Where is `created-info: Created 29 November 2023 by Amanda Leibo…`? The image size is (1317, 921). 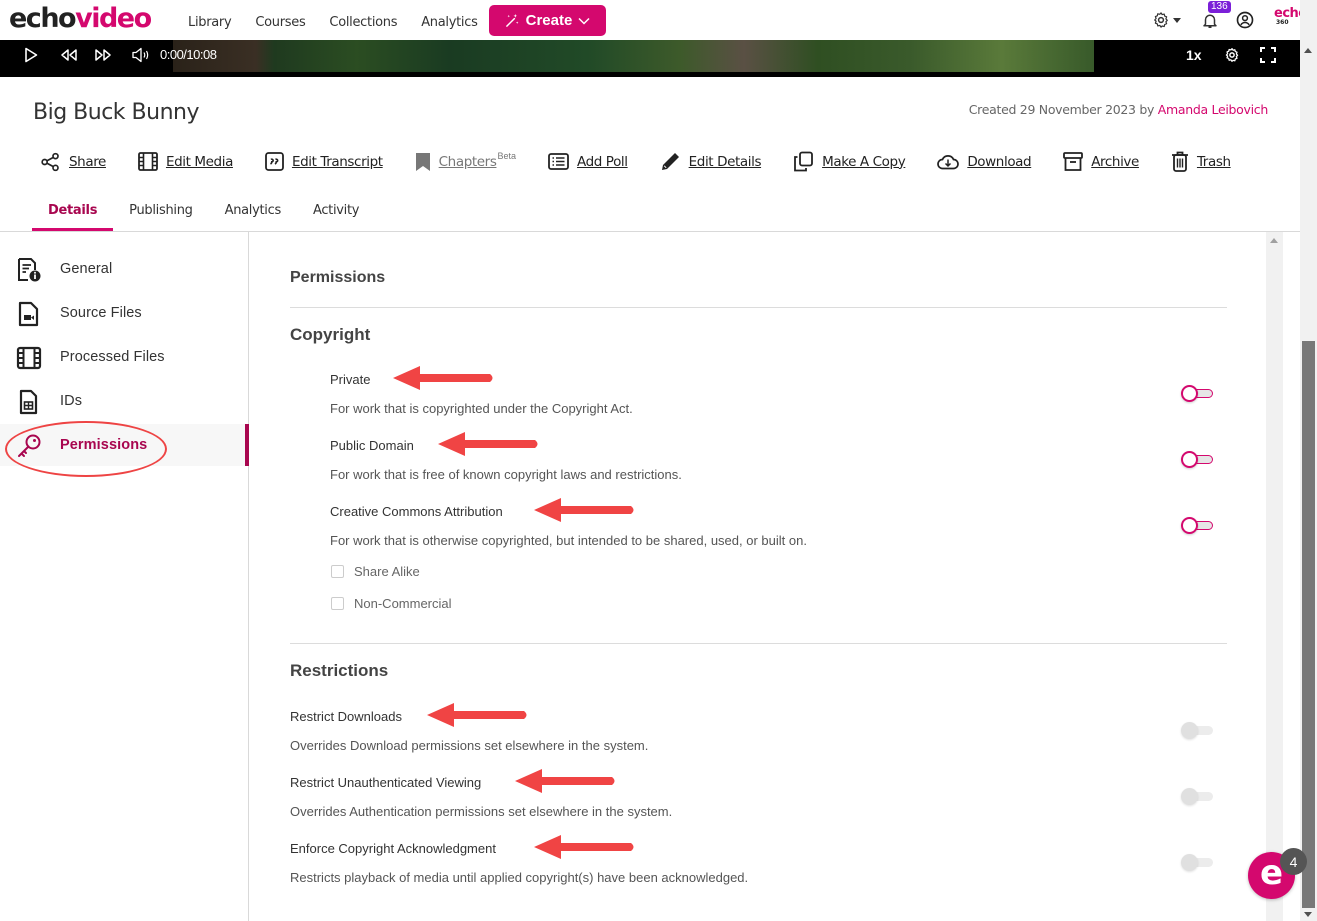
created-info: Created 29 November 2023 by Amanda Leibo… is located at coordinates (1118, 109).